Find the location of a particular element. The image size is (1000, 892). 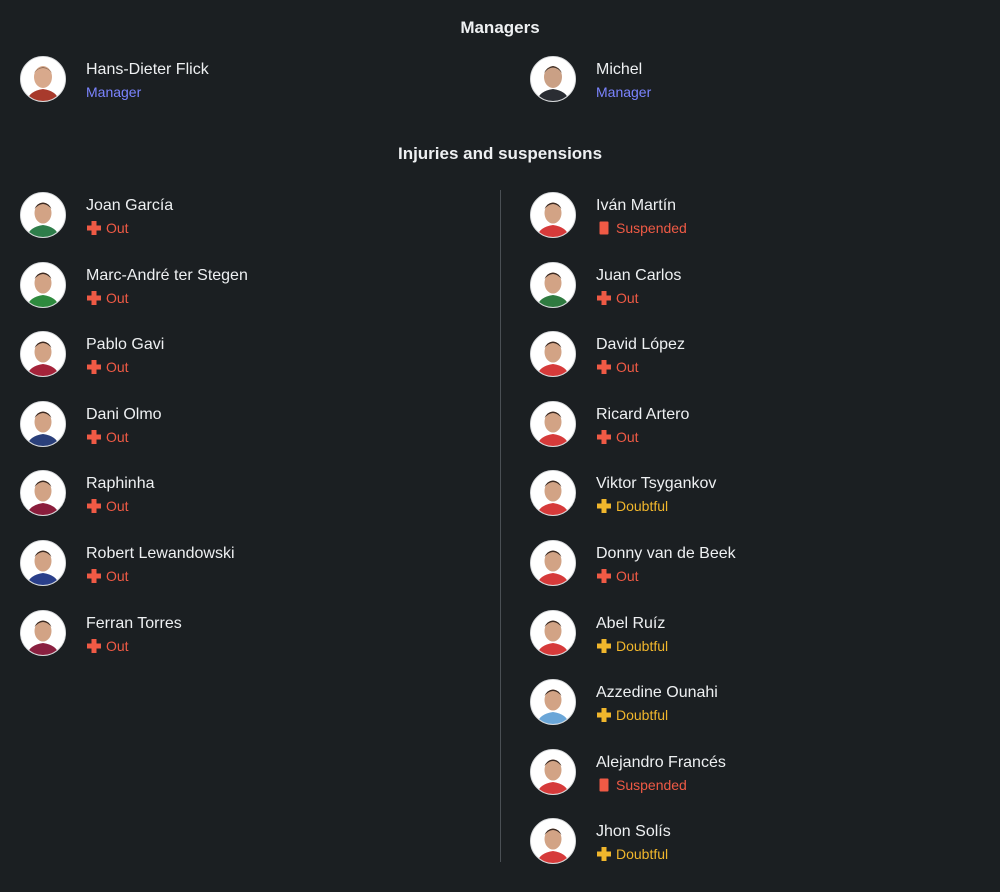

player-name: Juan Carlos is located at coordinates (639, 275).